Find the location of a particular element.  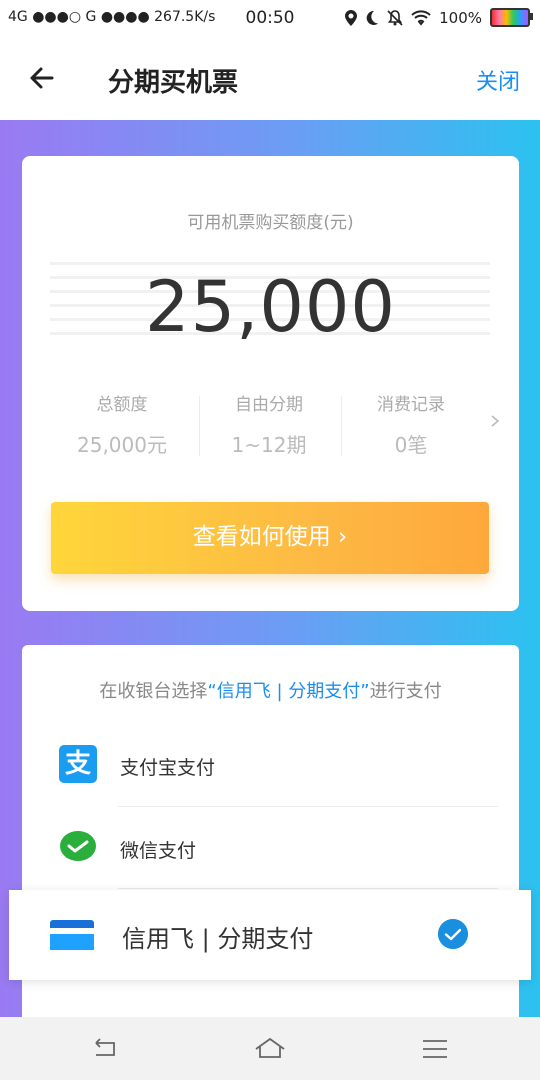

stat-consumption-records: 消费记录 0笔 is located at coordinates (411, 424).